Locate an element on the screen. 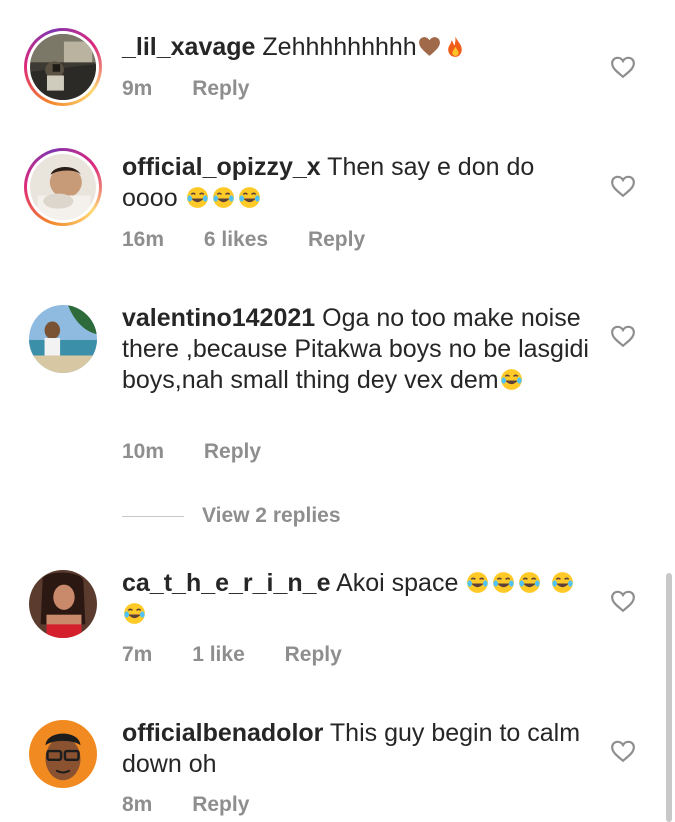 This screenshot has width=675, height=822. comment-meta: 8m Reply is located at coordinates (202, 805).